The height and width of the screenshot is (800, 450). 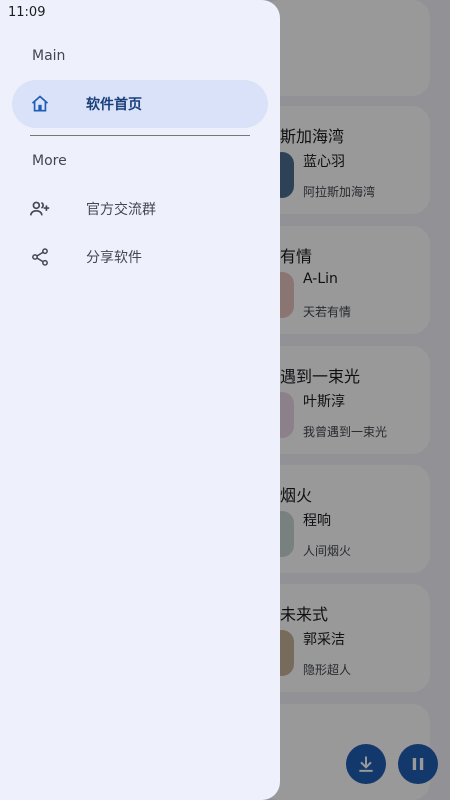 I want to click on share-icon, so click(x=40, y=257).